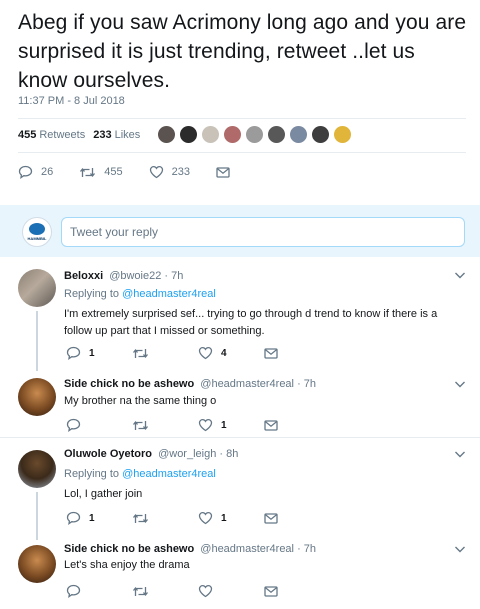  I want to click on reply-text: Lol, I gather join, so click(103, 494).